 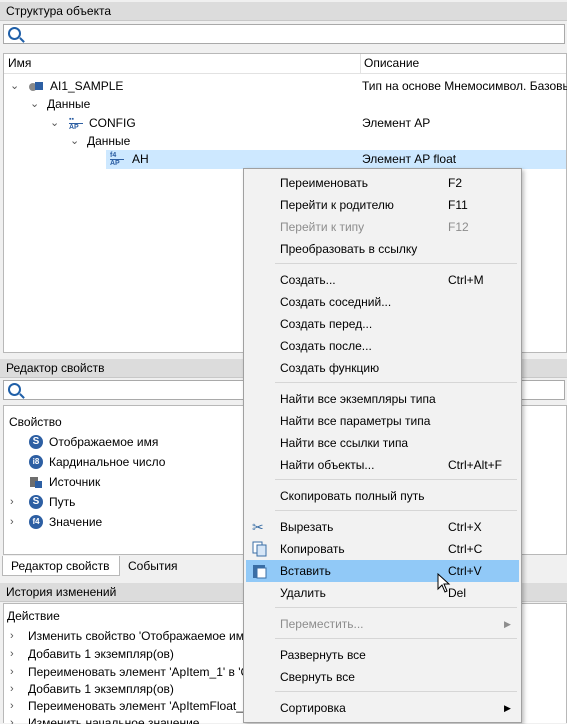 What do you see at coordinates (382, 280) in the screenshot?
I see `menu-item-create: Создать... Ctrl+M` at bounding box center [382, 280].